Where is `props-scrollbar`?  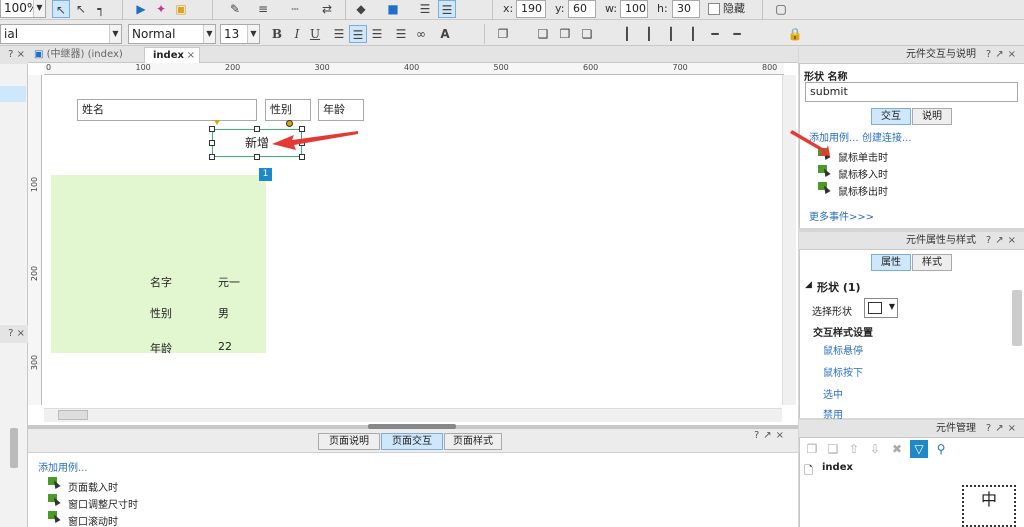 props-scrollbar is located at coordinates (1017, 318).